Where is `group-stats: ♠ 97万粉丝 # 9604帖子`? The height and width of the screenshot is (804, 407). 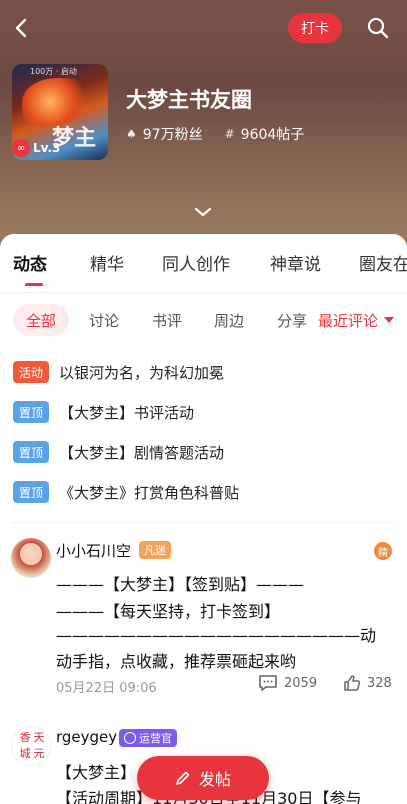
group-stats: ♠ 97万粉丝 # 9604帖子 is located at coordinates (215, 134).